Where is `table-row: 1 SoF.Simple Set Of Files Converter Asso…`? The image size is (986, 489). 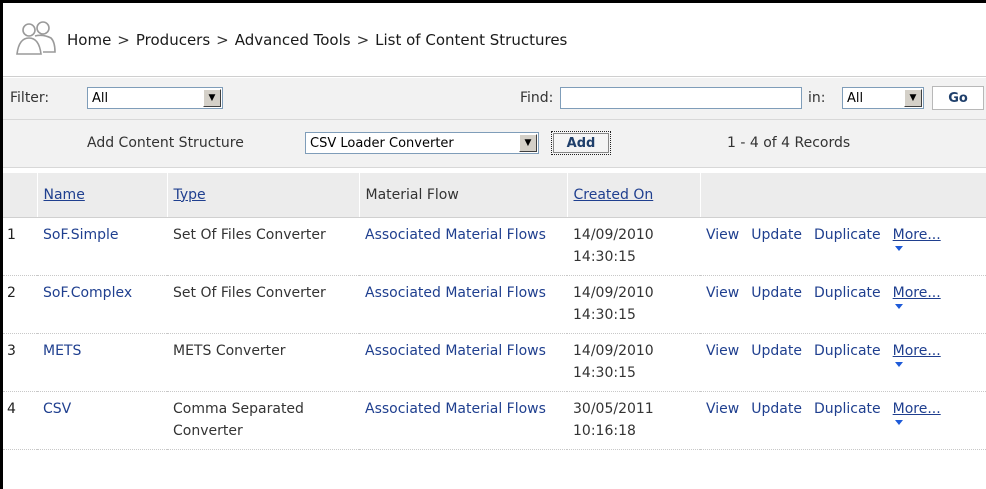 table-row: 1 SoF.Simple Set Of Files Converter Asso… is located at coordinates (494, 246).